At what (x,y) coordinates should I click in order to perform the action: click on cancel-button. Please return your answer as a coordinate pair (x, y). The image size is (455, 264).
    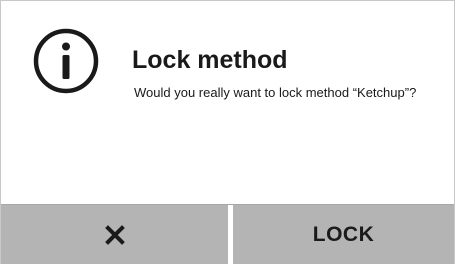
    Looking at the image, I should click on (114, 234).